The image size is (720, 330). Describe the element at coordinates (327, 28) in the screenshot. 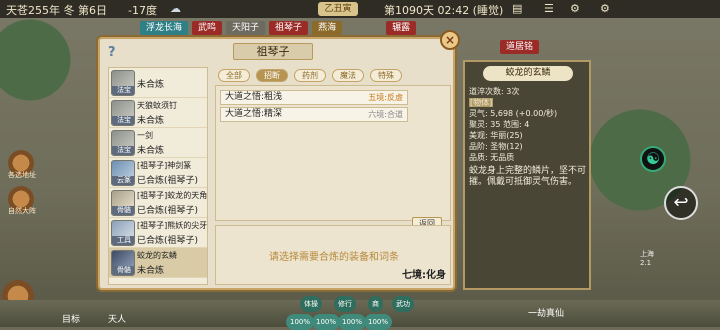

I see `map-tile: 燕海` at that location.